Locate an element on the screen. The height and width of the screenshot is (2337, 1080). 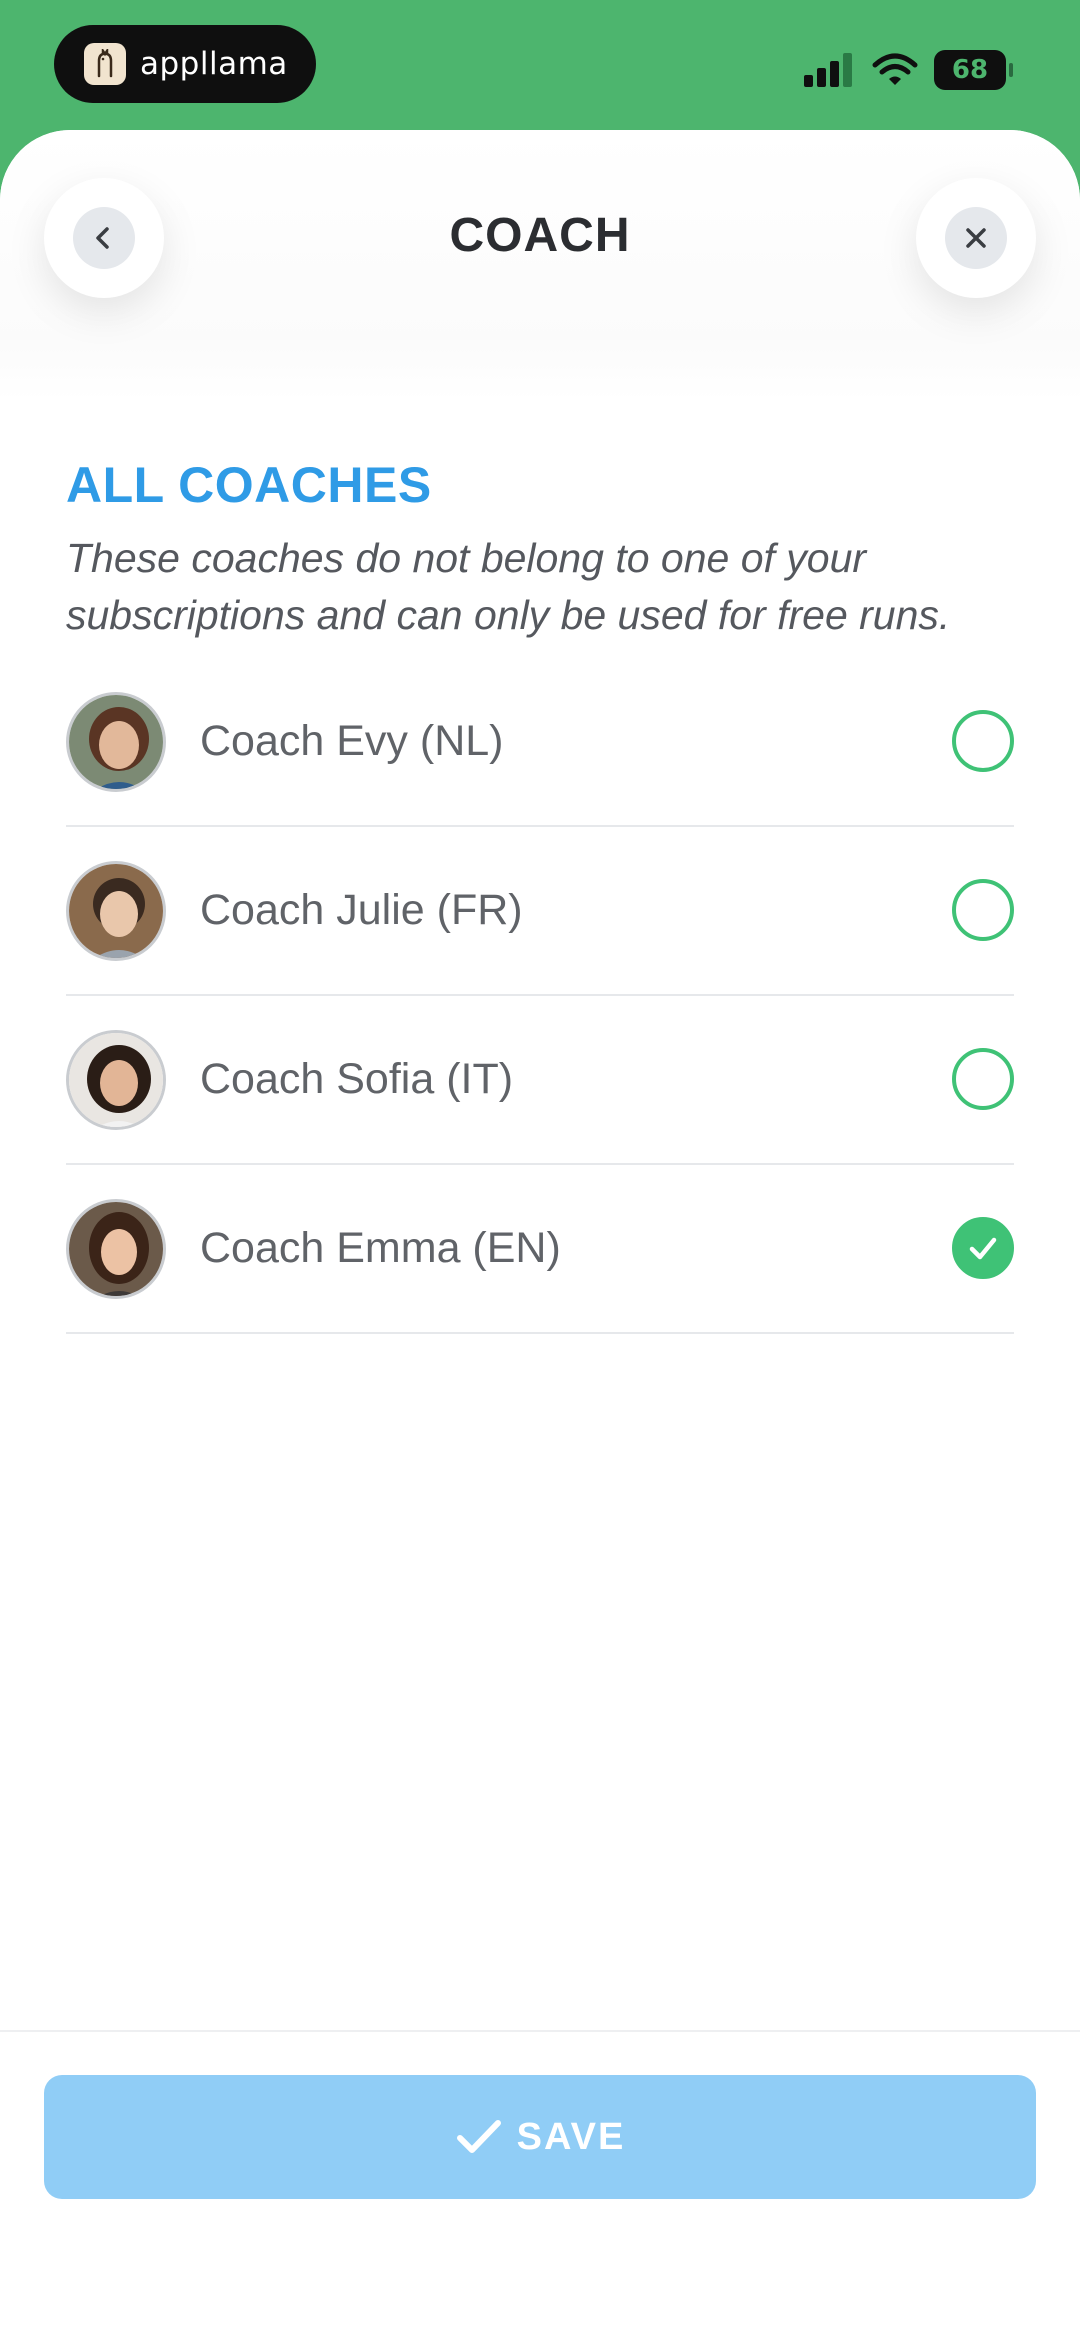
save-button: SAVE is located at coordinates (540, 2137).